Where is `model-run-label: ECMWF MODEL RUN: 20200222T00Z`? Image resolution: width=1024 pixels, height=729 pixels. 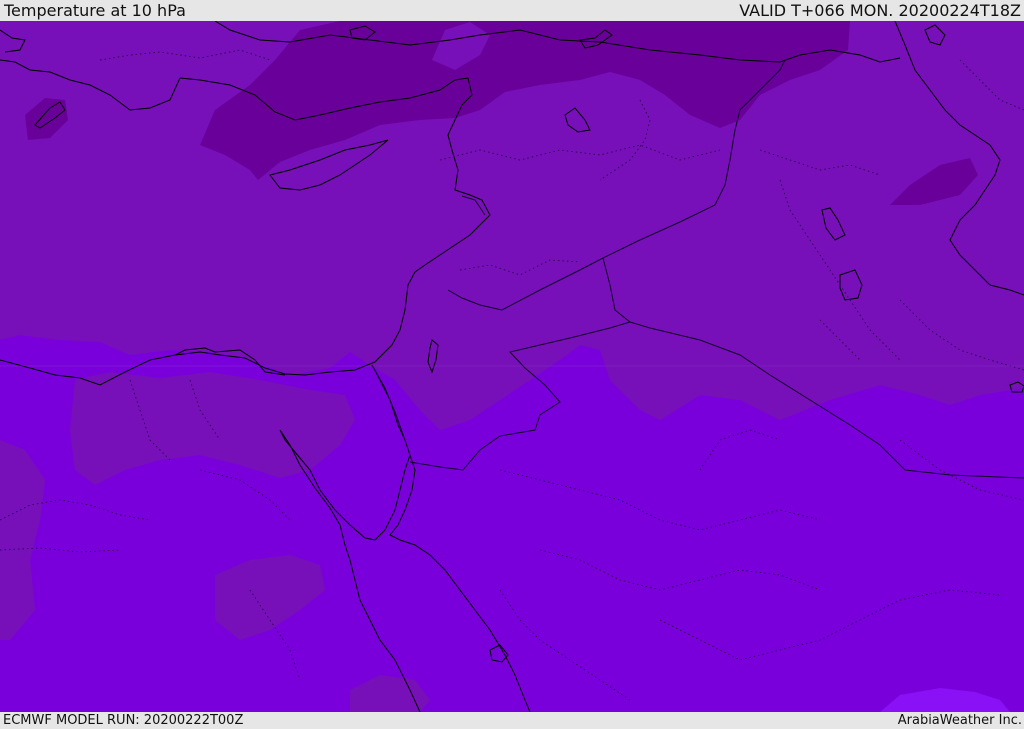
model-run-label: ECMWF MODEL RUN: 20200222T00Z is located at coordinates (123, 720).